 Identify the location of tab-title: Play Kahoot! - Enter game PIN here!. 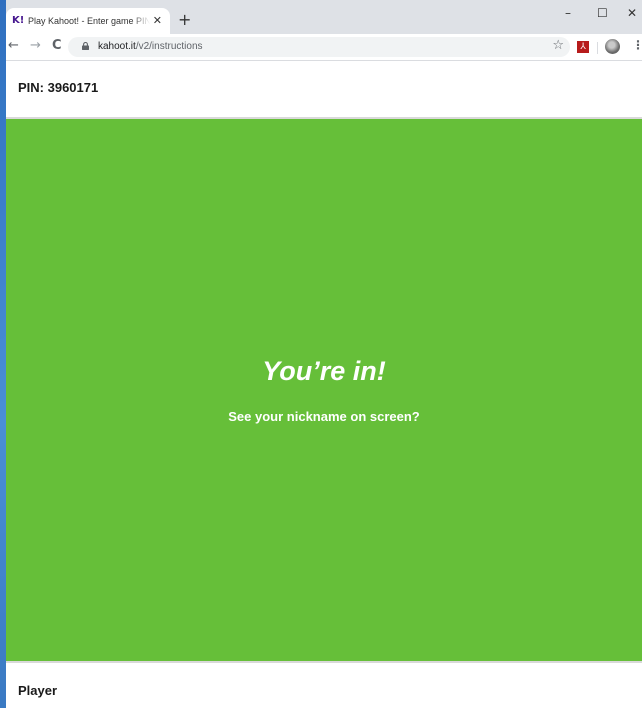
(89, 21).